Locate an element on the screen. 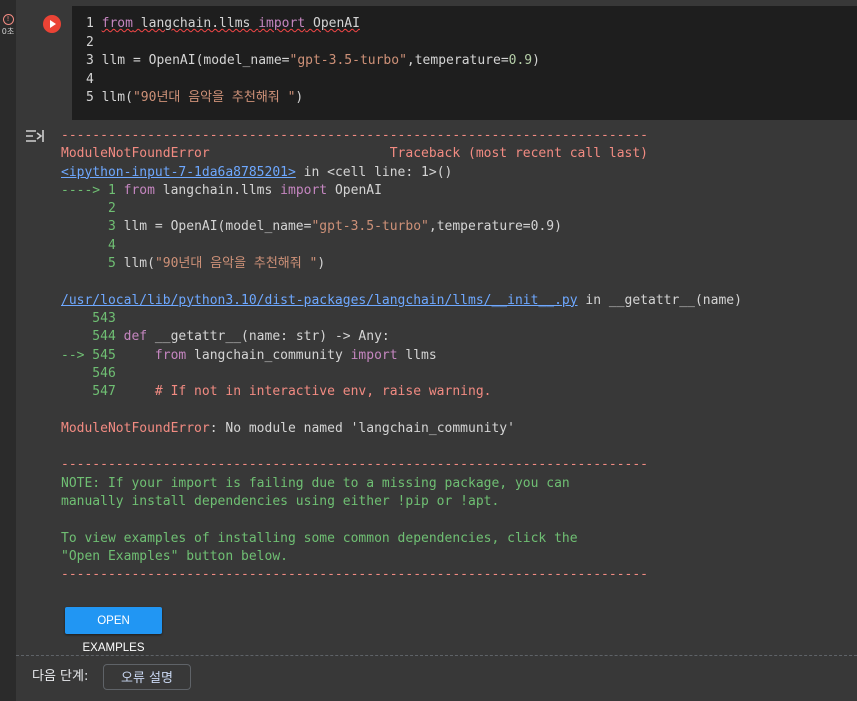  code-line: 1 from langchain.llms import OpenAI is located at coordinates (223, 23).